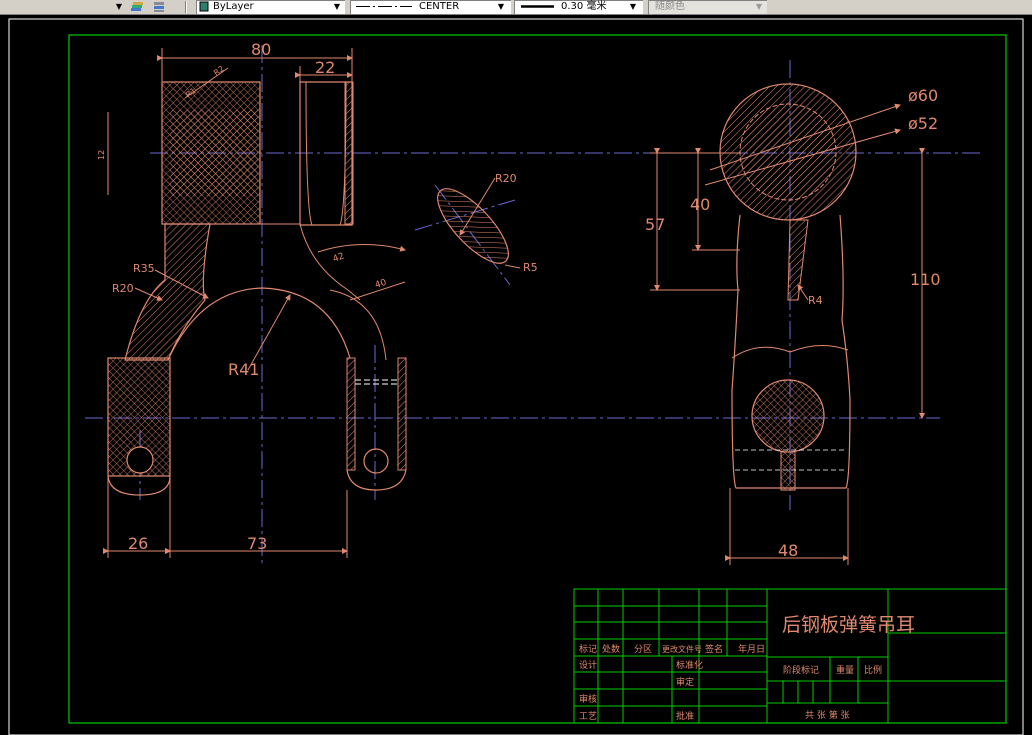  I want to click on tb-check: 审核, so click(588, 699).